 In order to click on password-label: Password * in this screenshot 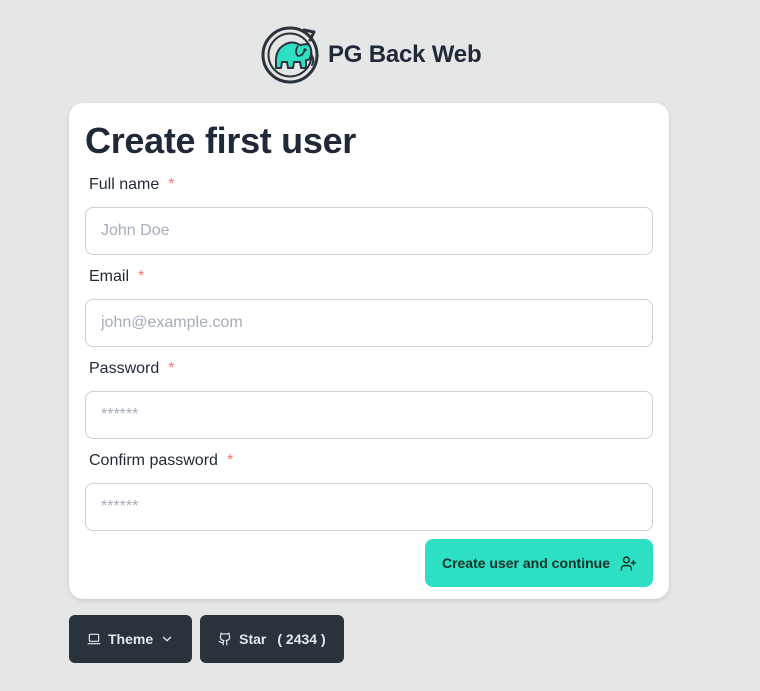, I will do `click(369, 369)`.